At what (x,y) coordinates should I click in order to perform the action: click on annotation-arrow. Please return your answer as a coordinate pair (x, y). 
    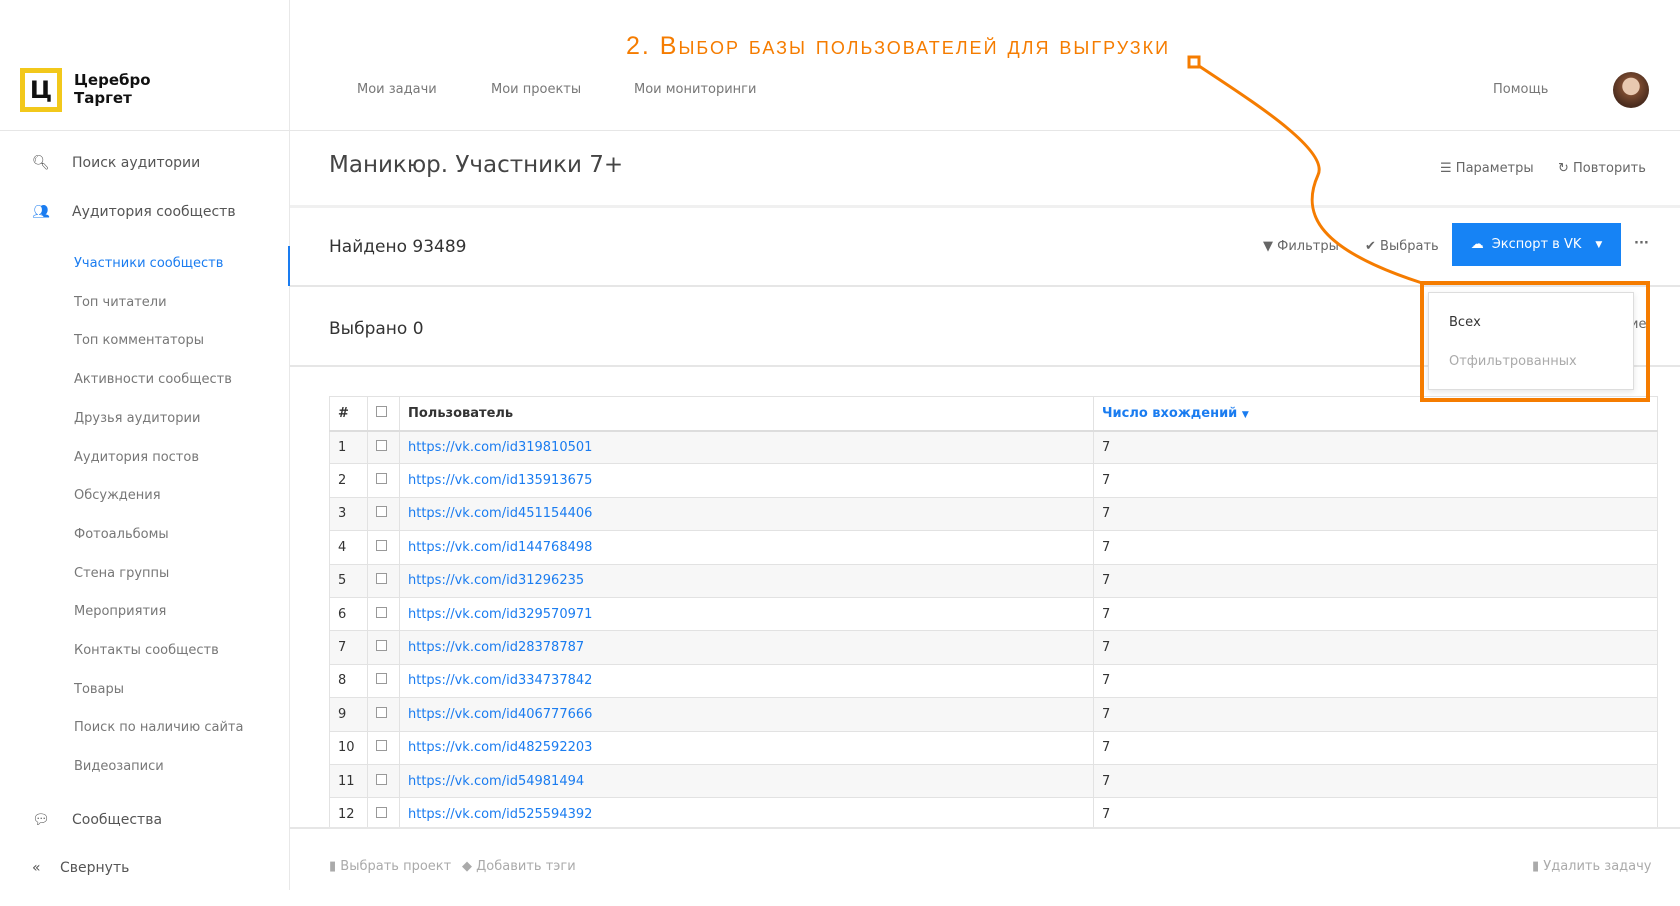
    Looking at the image, I should click on (1305, 170).